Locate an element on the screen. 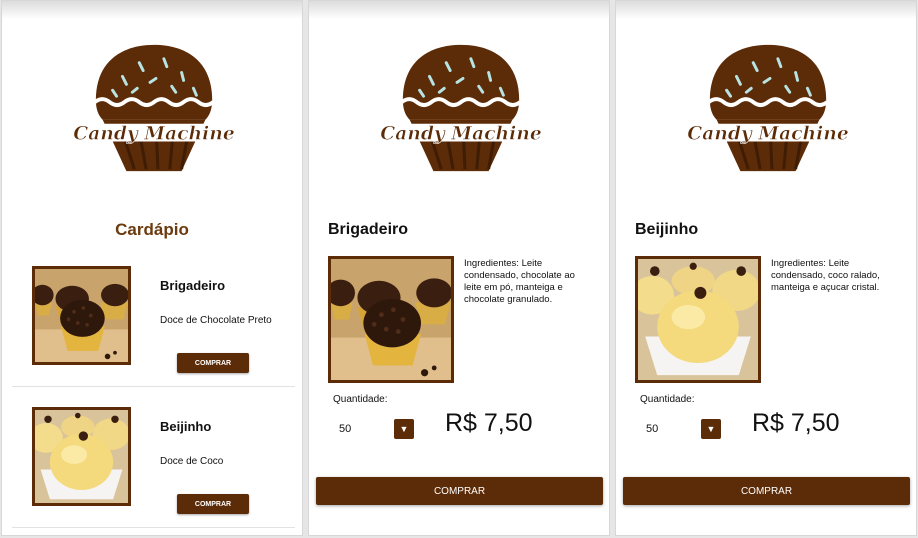 The width and height of the screenshot is (918, 538). product-title: Brigadeiro is located at coordinates (368, 229).